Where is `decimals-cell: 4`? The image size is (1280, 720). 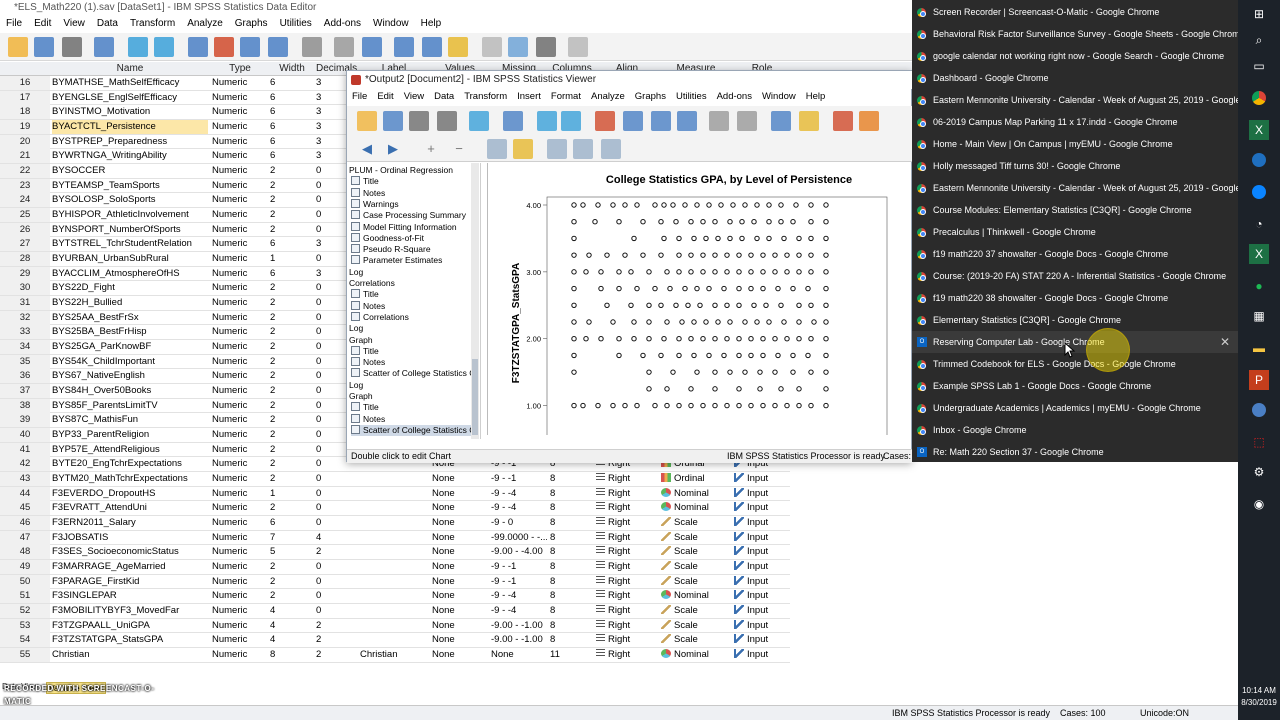 decimals-cell: 4 is located at coordinates (336, 538).